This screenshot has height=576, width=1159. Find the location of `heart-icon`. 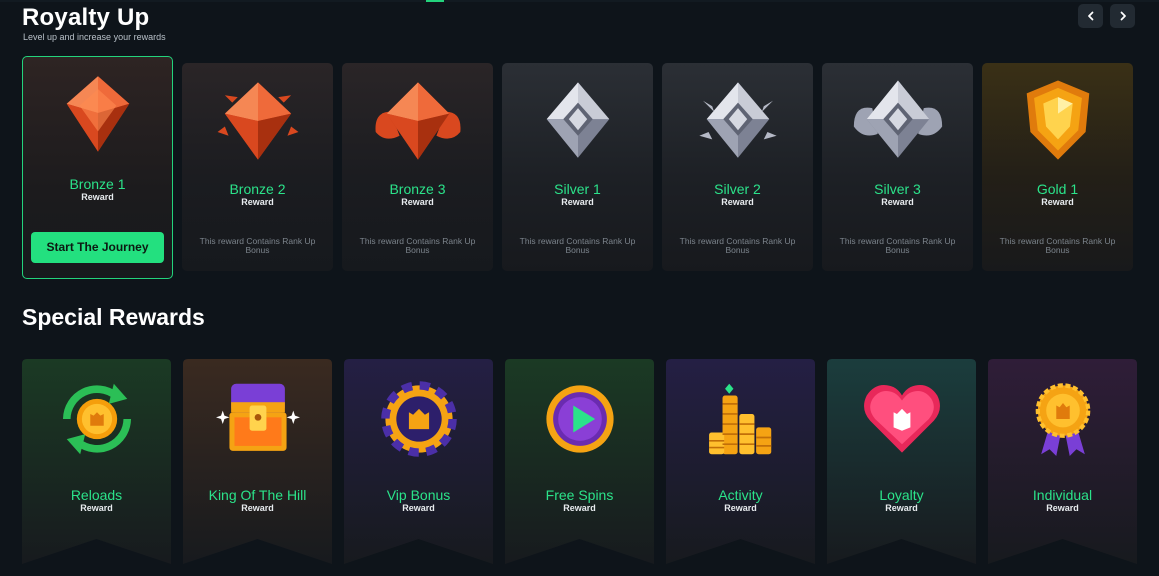

heart-icon is located at coordinates (902, 419).